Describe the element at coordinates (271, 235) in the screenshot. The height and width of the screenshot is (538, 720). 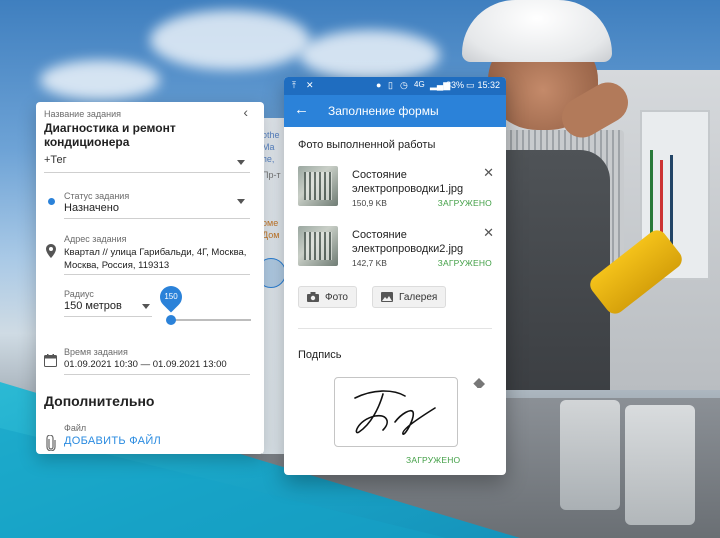
I see `map-label: Дом` at that location.